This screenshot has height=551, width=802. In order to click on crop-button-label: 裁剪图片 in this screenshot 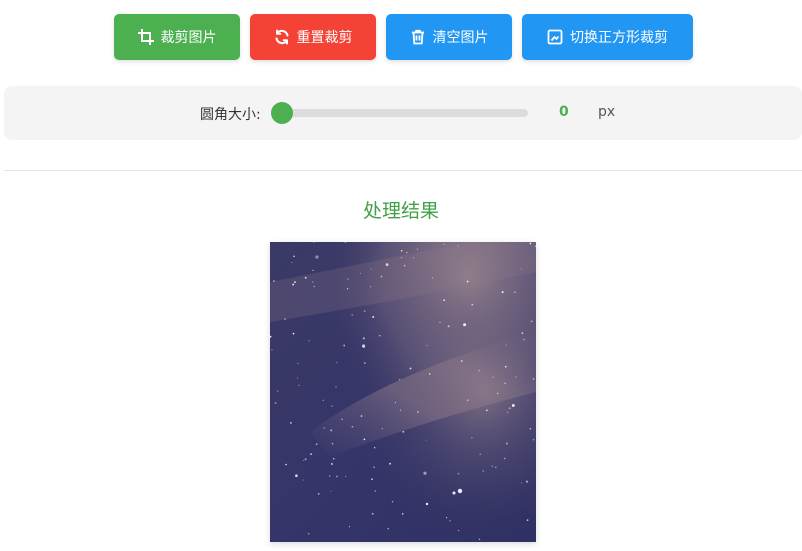, I will do `click(188, 38)`.